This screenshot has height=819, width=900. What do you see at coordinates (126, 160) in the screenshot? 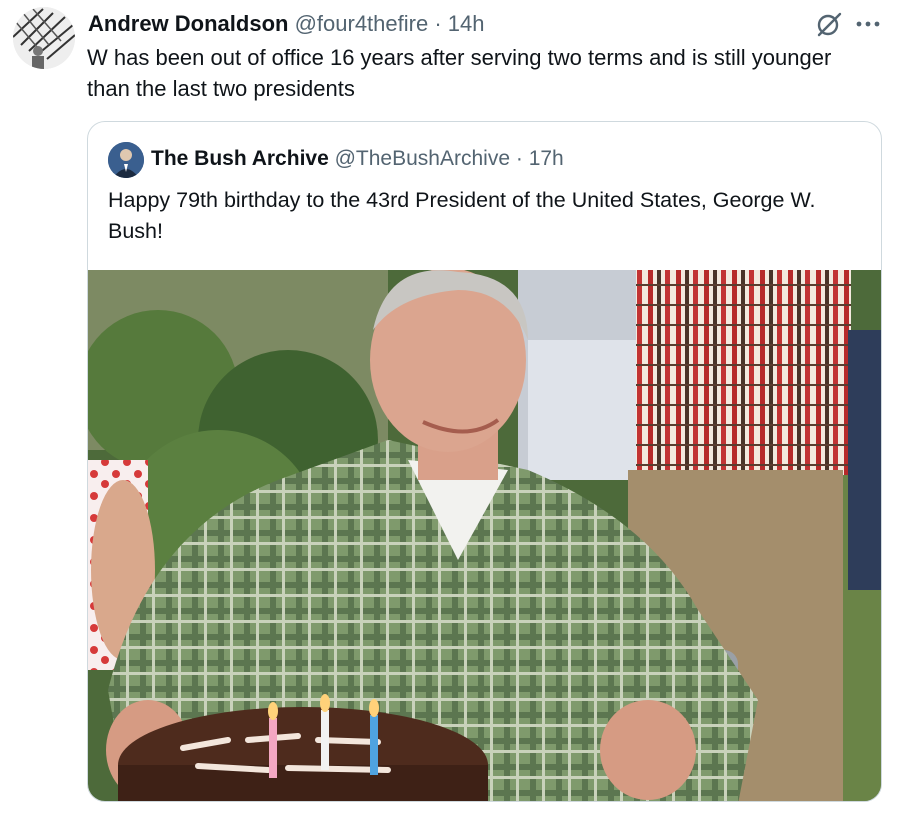
I see `quoted-author-avatar` at bounding box center [126, 160].